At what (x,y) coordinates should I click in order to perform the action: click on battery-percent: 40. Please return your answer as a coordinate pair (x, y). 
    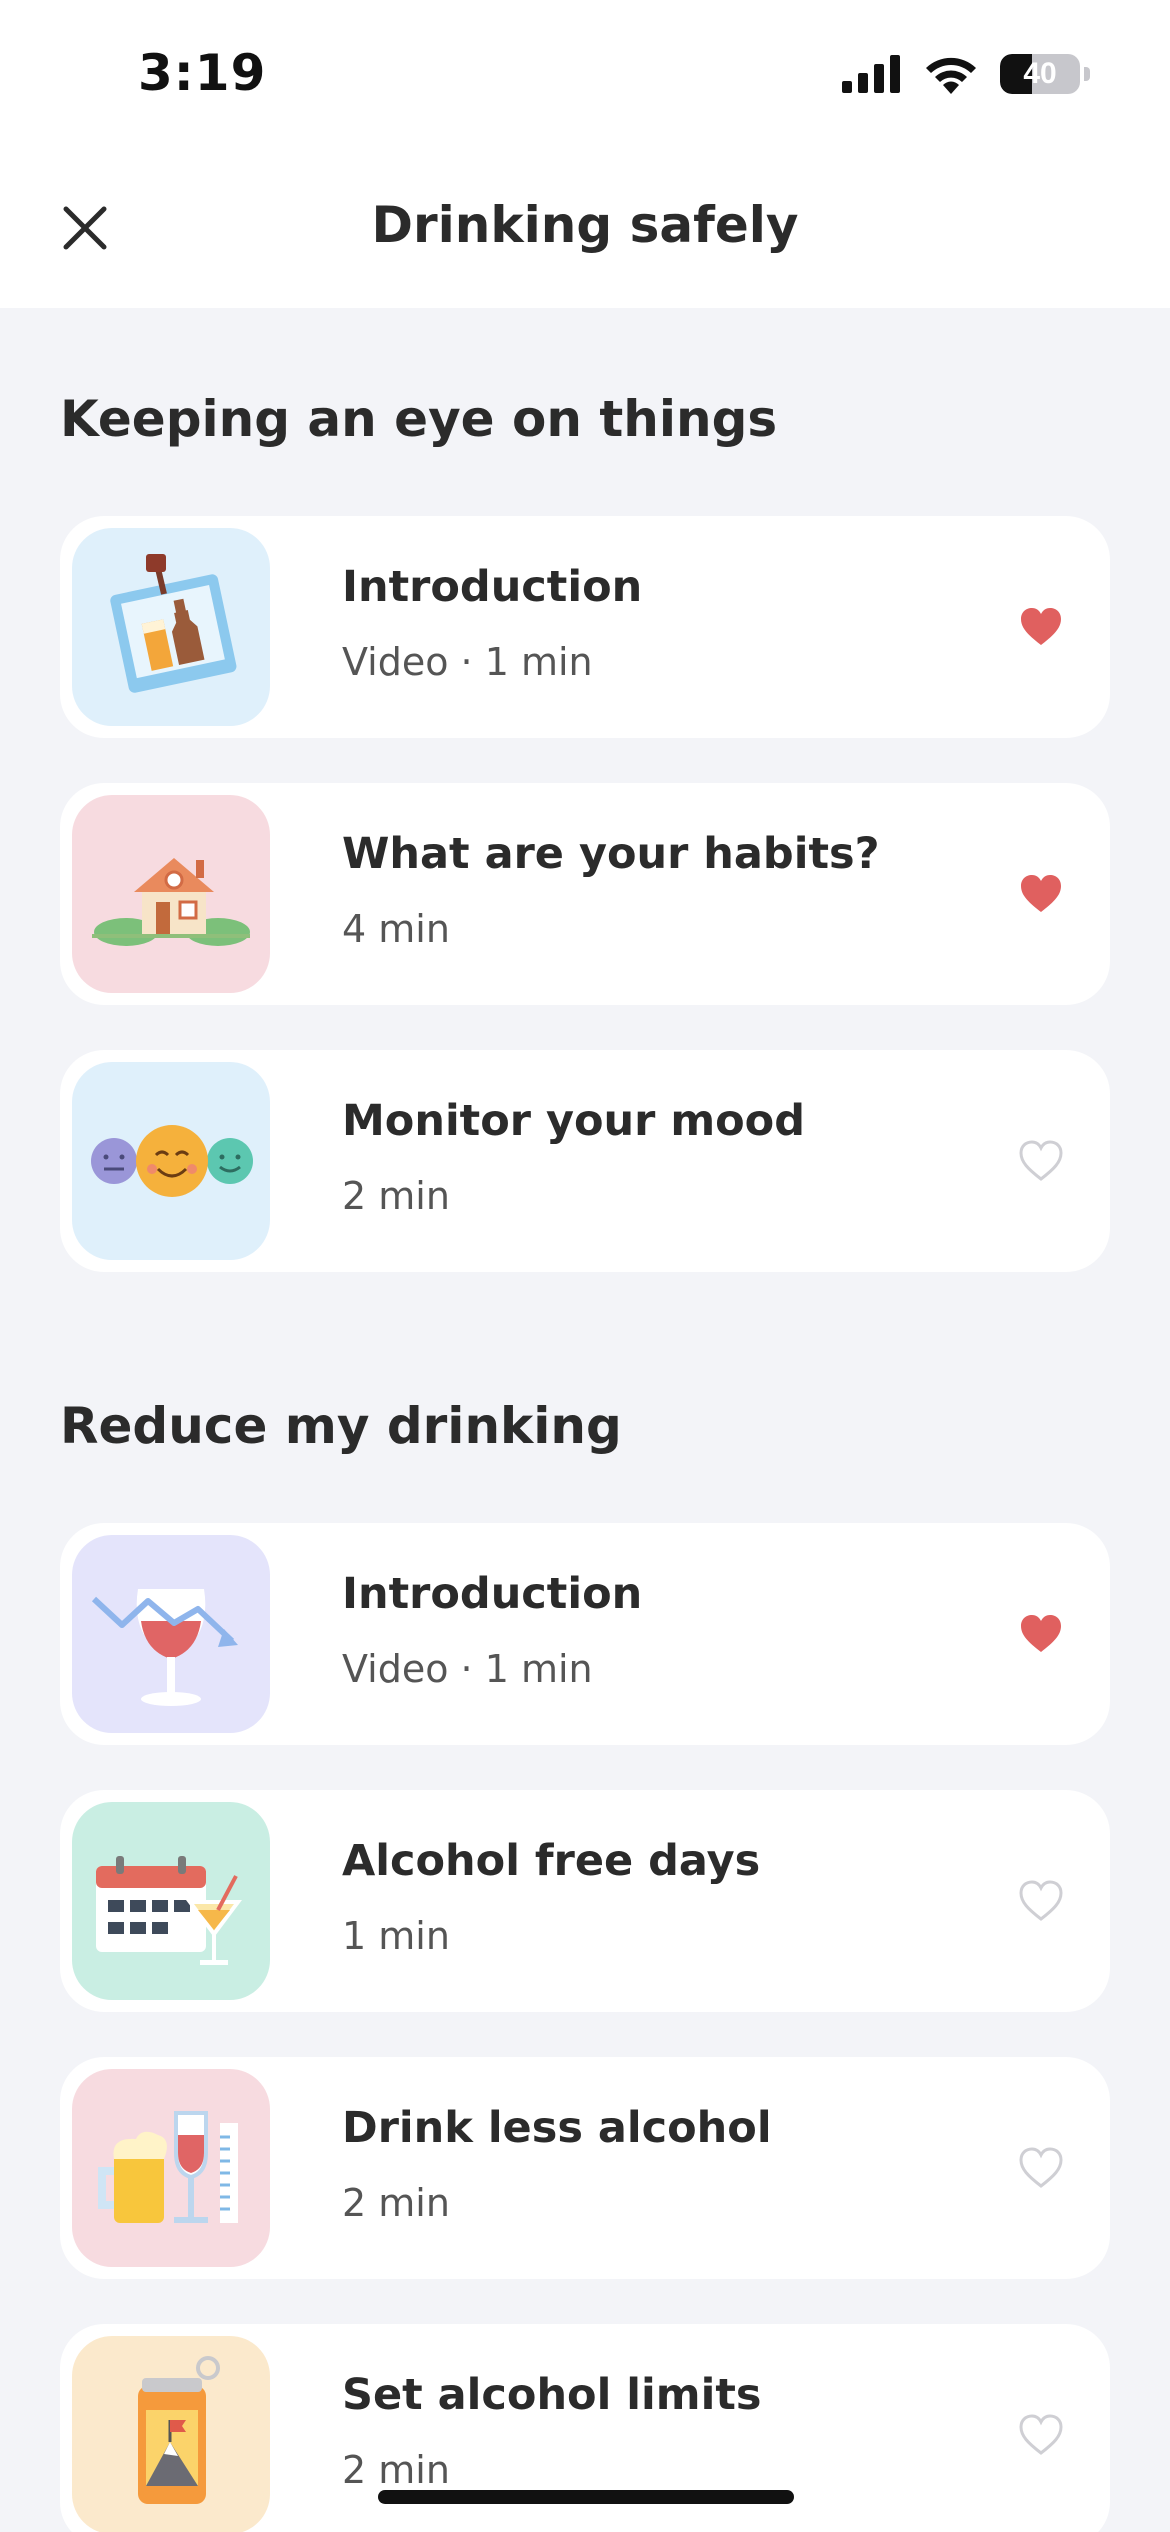
    Looking at the image, I should click on (1040, 73).